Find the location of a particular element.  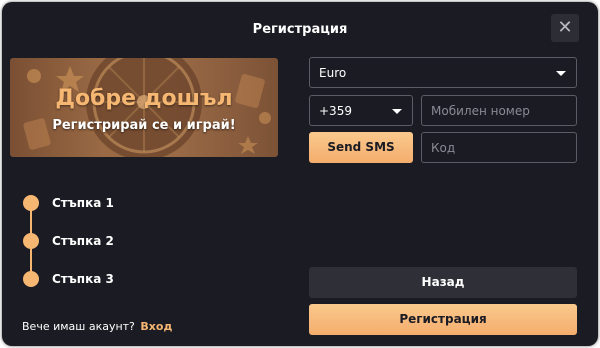

close-button: ✕ is located at coordinates (565, 28).